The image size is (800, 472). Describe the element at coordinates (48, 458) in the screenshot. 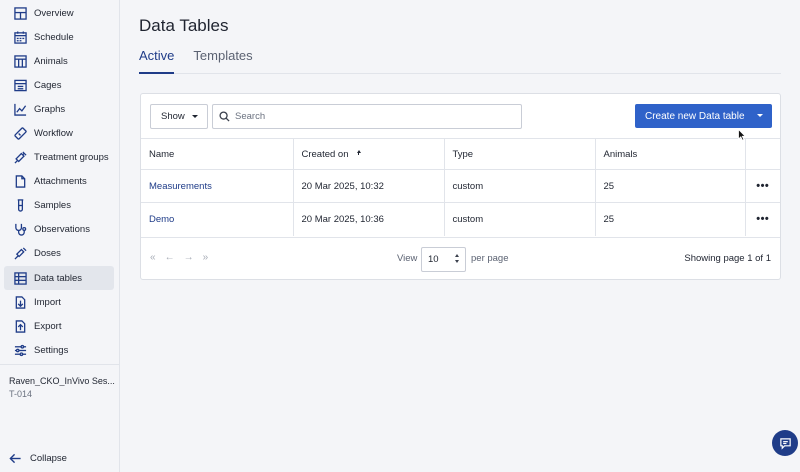

I see `collapse-label: Collapse` at that location.